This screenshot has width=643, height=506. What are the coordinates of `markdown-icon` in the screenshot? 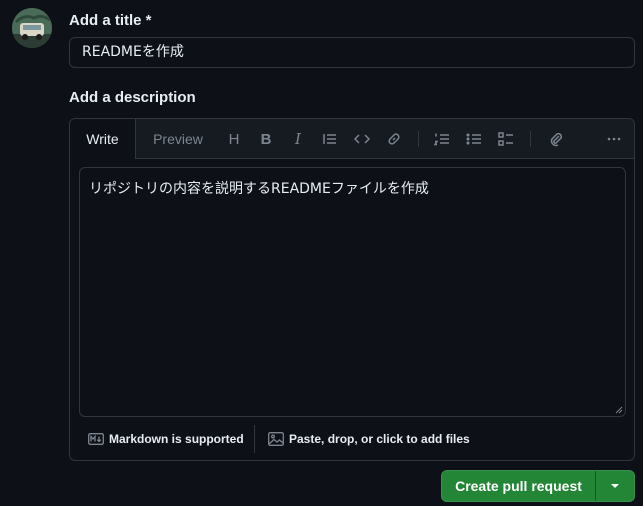 It's located at (96, 439).